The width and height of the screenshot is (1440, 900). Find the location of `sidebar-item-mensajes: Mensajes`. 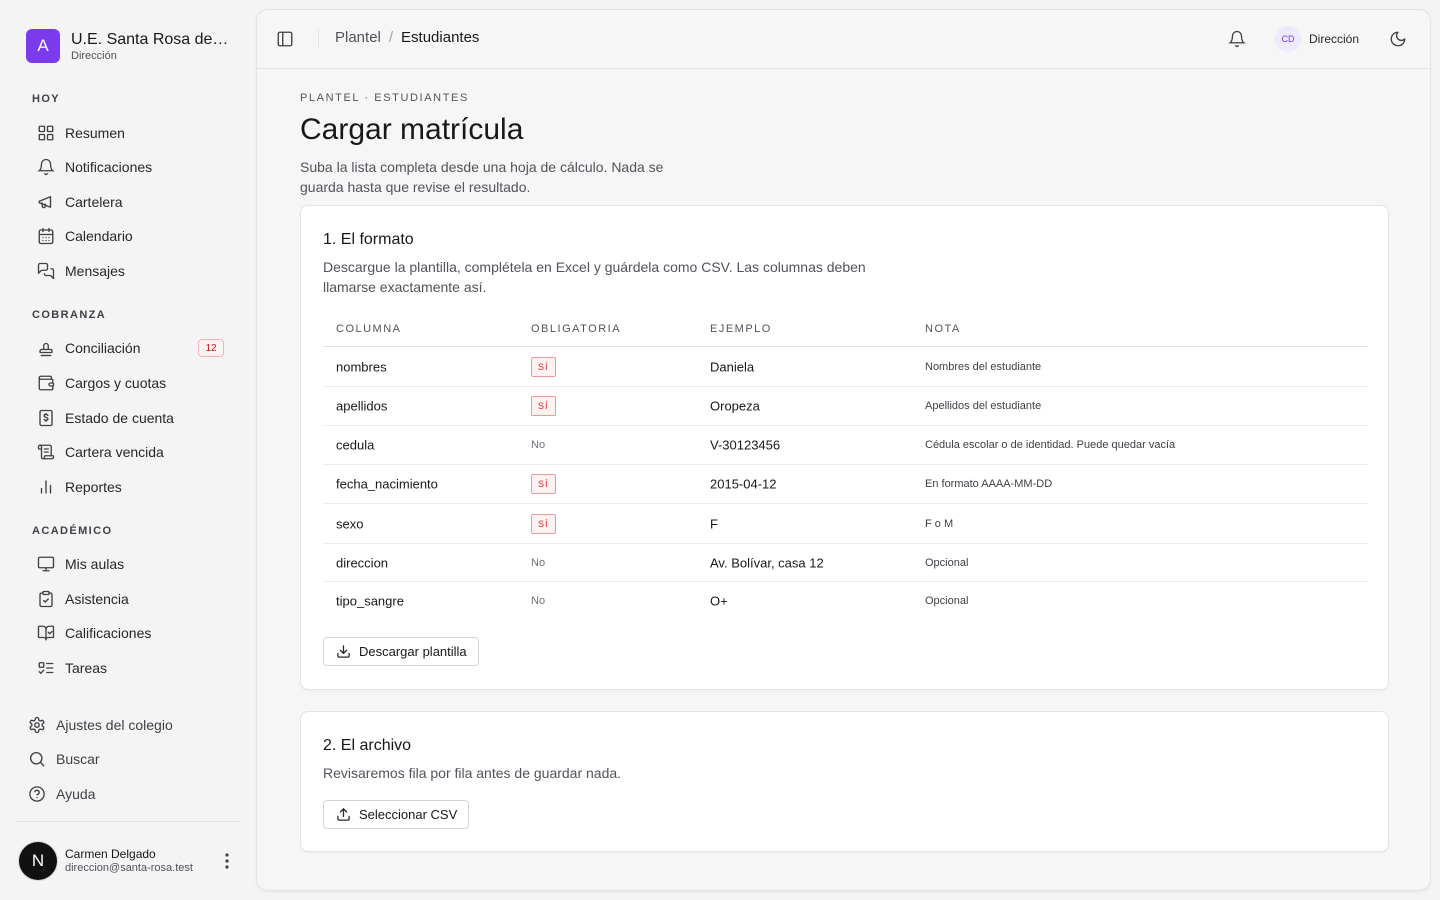

sidebar-item-mensajes: Mensajes is located at coordinates (128, 271).